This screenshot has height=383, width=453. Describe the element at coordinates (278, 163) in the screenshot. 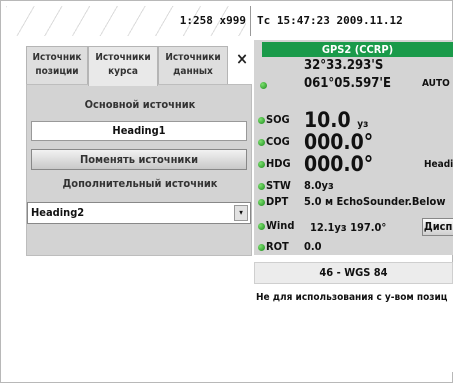

I see `hdg-label: HDG` at that location.